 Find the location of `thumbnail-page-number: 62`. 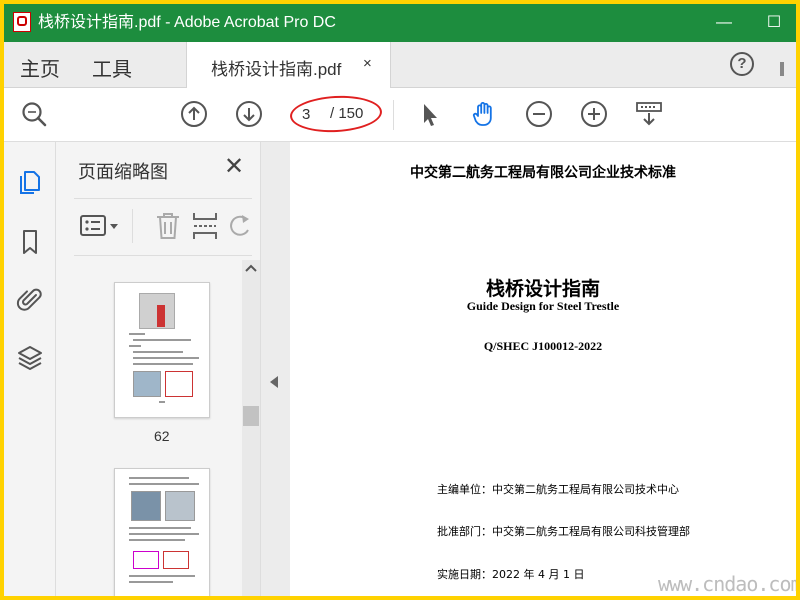

thumbnail-page-number: 62 is located at coordinates (162, 436).